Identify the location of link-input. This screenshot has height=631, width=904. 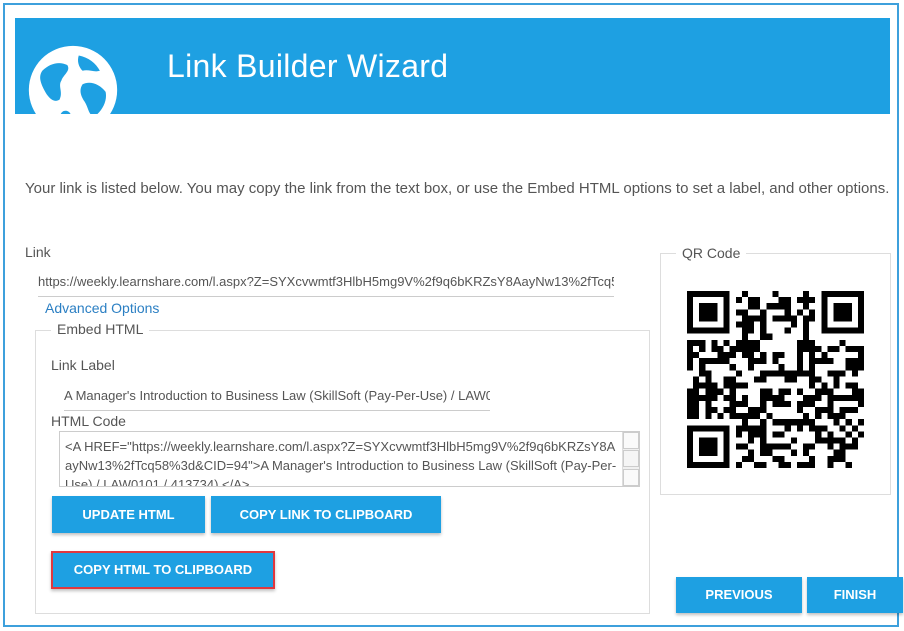
(326, 281).